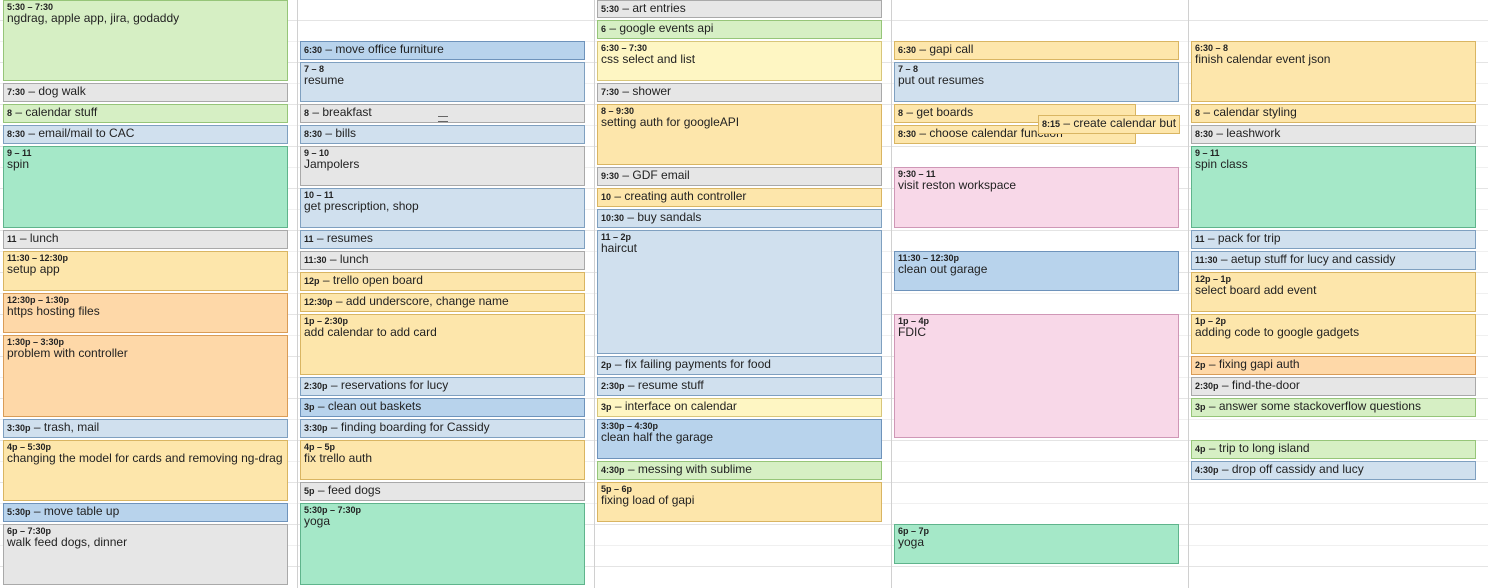 The width and height of the screenshot is (1488, 588). What do you see at coordinates (442, 260) in the screenshot?
I see `calendar-event: 11:30lunch` at bounding box center [442, 260].